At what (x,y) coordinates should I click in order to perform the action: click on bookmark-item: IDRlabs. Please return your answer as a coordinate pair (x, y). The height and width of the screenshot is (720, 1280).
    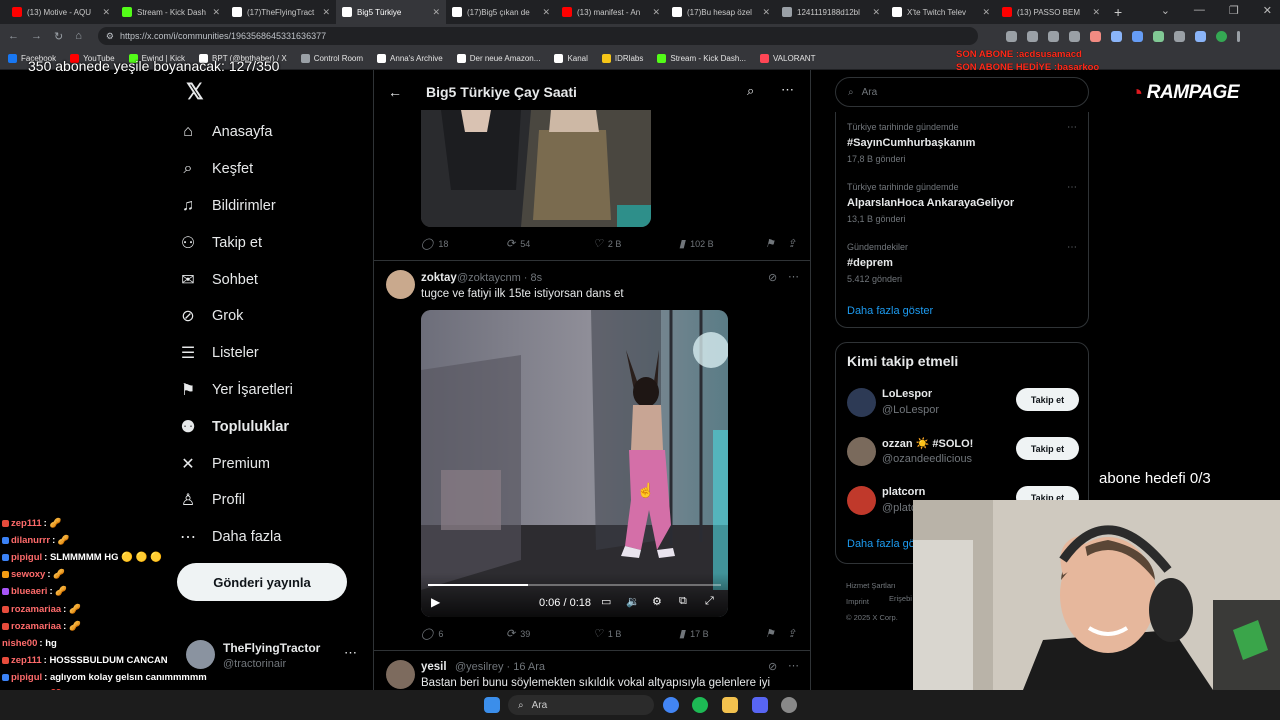
    Looking at the image, I should click on (622, 58).